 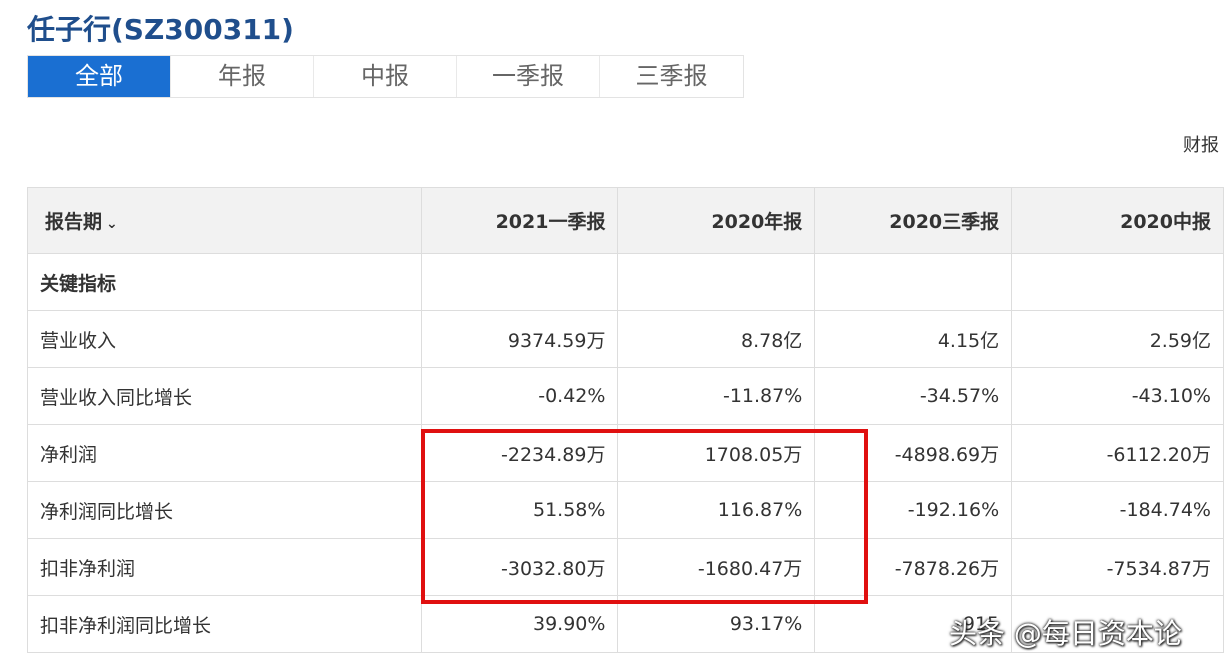 What do you see at coordinates (224, 282) in the screenshot?
I see `section-title: 关键指标` at bounding box center [224, 282].